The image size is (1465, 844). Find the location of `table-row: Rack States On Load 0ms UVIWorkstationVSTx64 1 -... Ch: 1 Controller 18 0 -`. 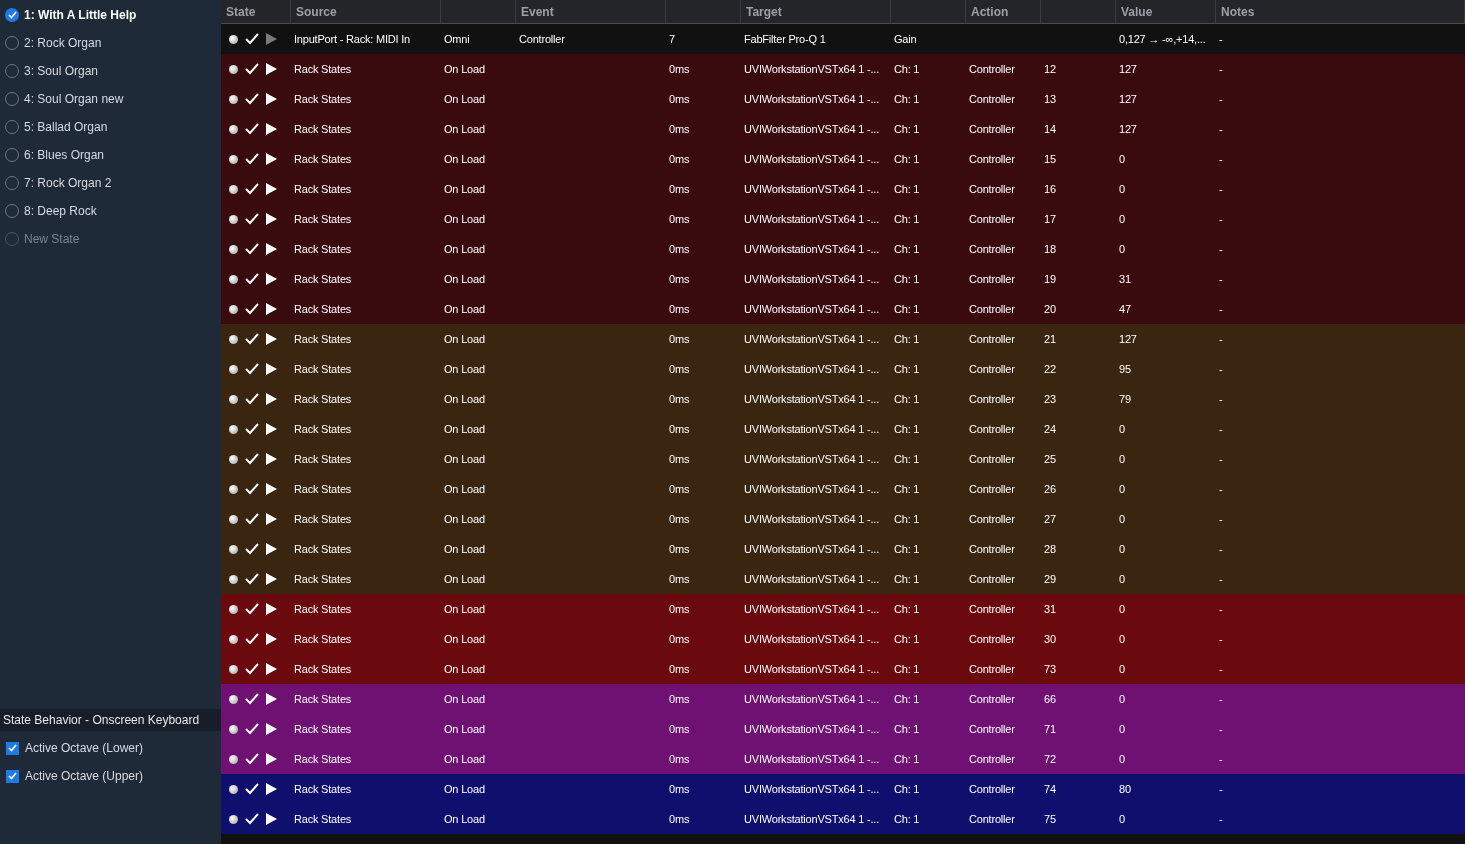

table-row: Rack States On Load 0ms UVIWorkstationVSTx64 1 -... Ch: 1 Controller 18 0 - is located at coordinates (843, 249).